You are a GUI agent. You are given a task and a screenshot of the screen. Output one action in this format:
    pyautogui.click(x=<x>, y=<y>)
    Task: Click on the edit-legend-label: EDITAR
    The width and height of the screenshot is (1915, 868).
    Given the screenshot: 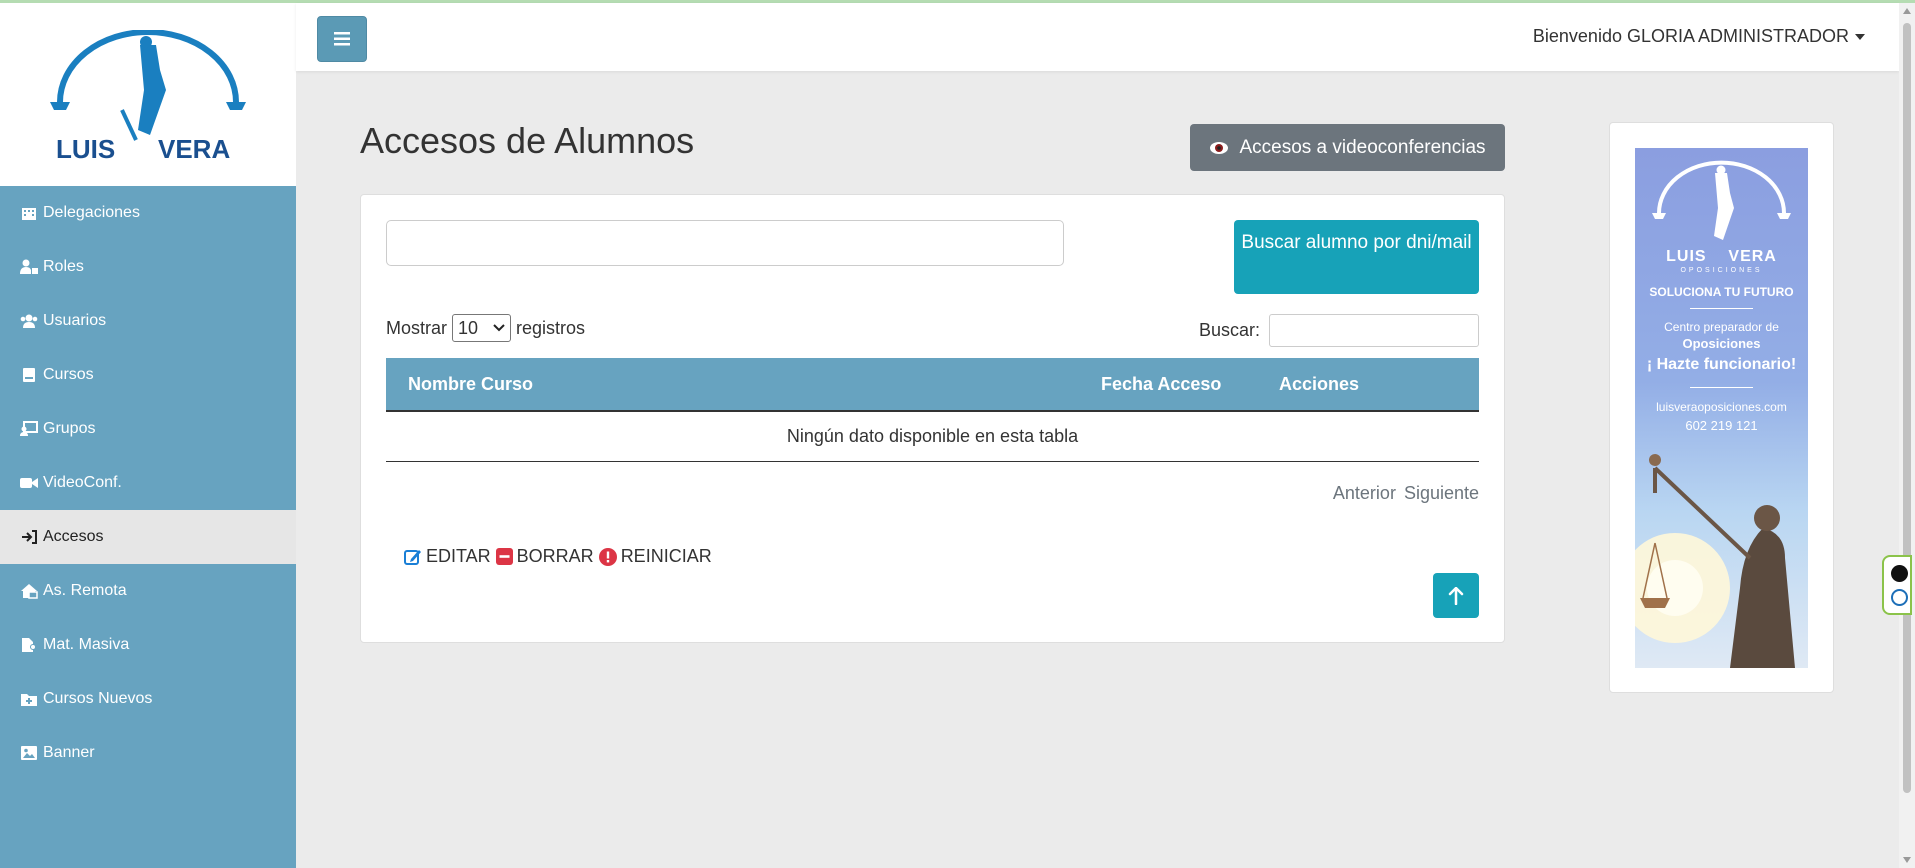 What is the action you would take?
    pyautogui.click(x=458, y=556)
    